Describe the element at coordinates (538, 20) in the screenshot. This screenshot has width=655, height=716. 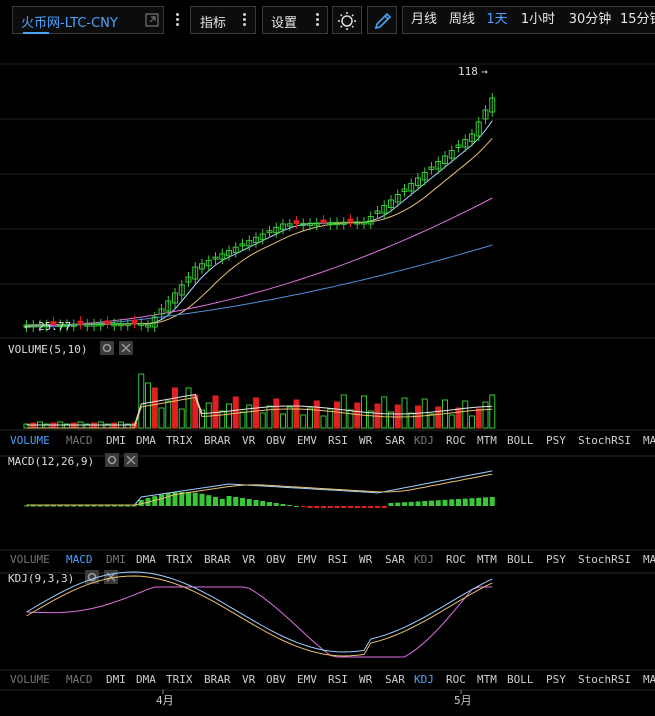
I see `tab-timeframe-1h: 1小时` at that location.